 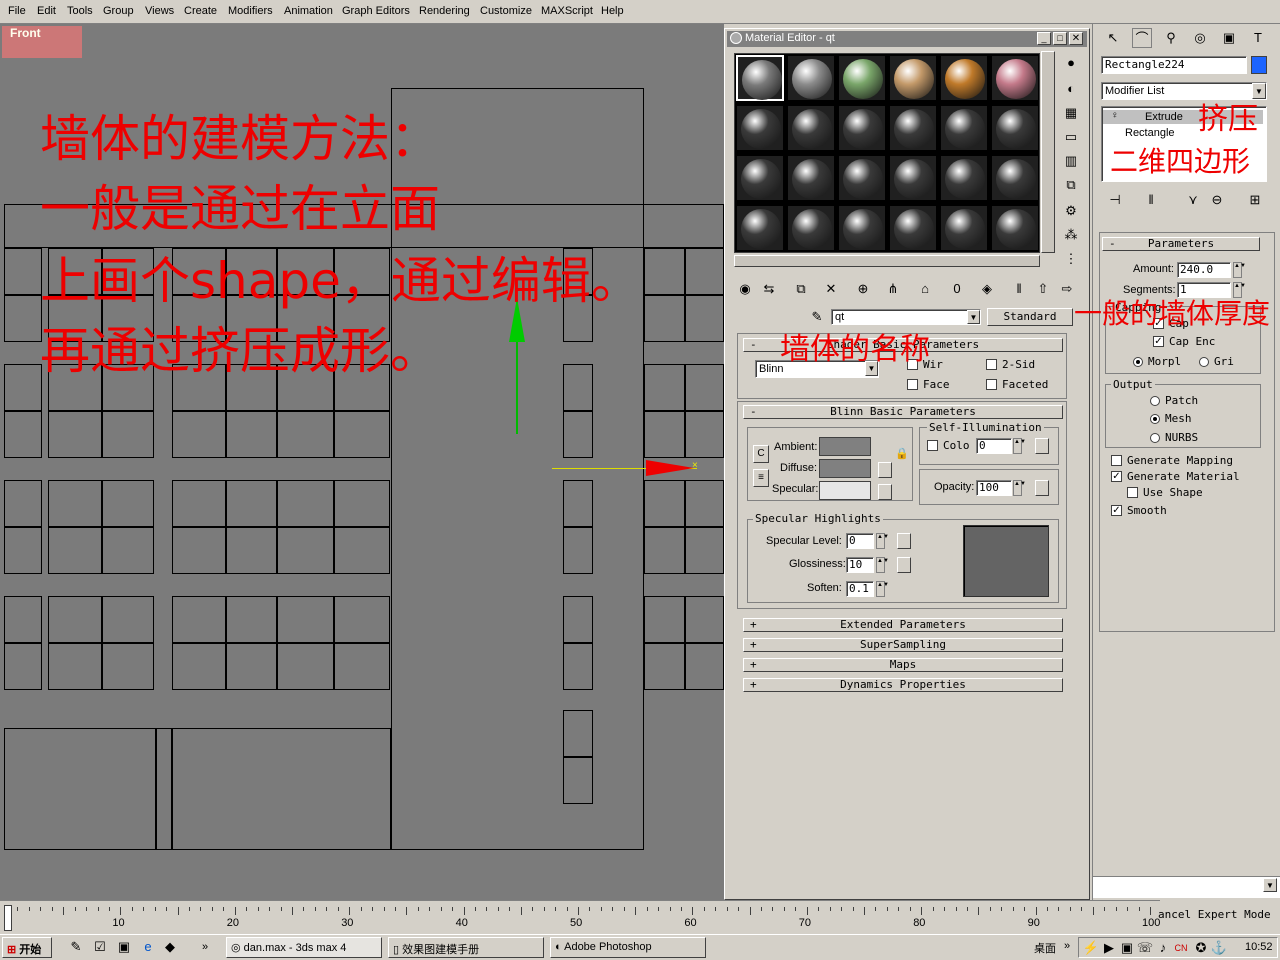 What do you see at coordinates (845, 468) in the screenshot?
I see `diffuse-swatch` at bounding box center [845, 468].